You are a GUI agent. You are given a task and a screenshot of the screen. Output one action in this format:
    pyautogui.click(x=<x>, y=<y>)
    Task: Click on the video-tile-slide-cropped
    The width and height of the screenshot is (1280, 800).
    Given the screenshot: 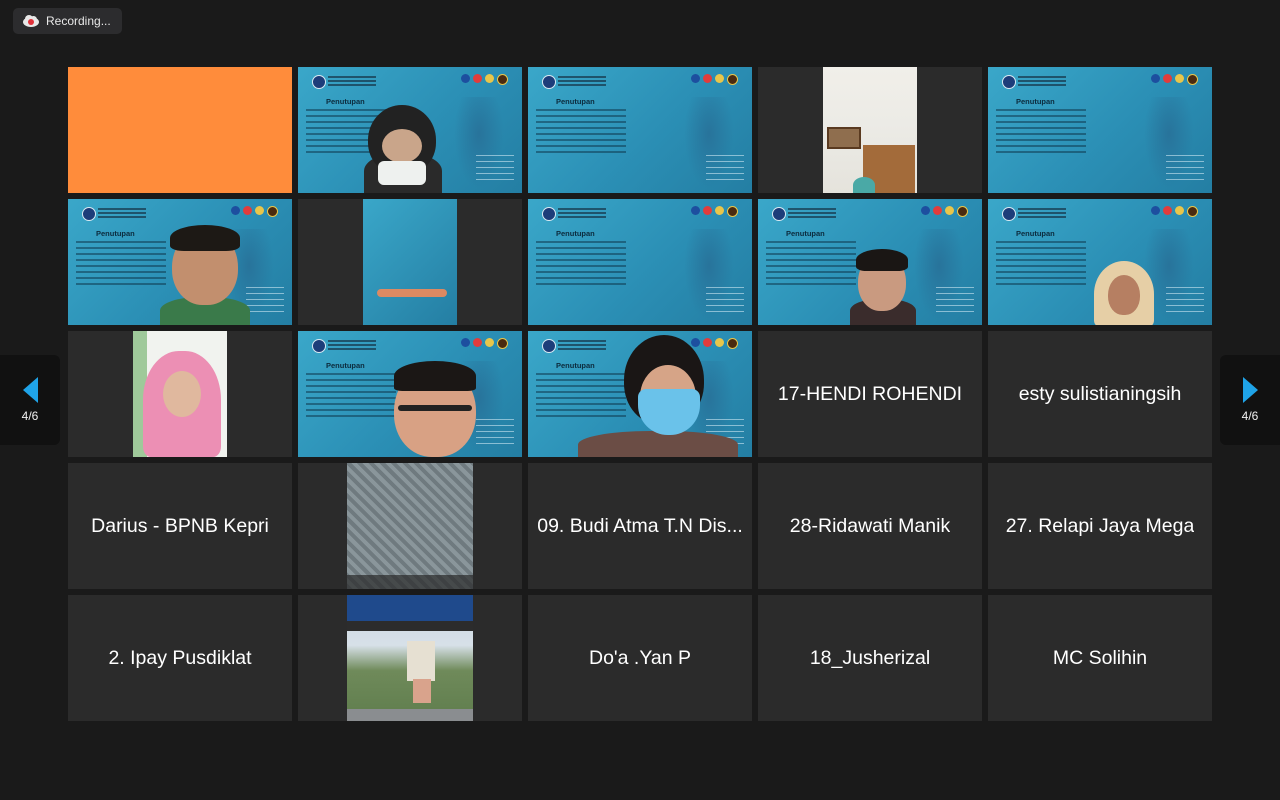 What is the action you would take?
    pyautogui.click(x=410, y=262)
    